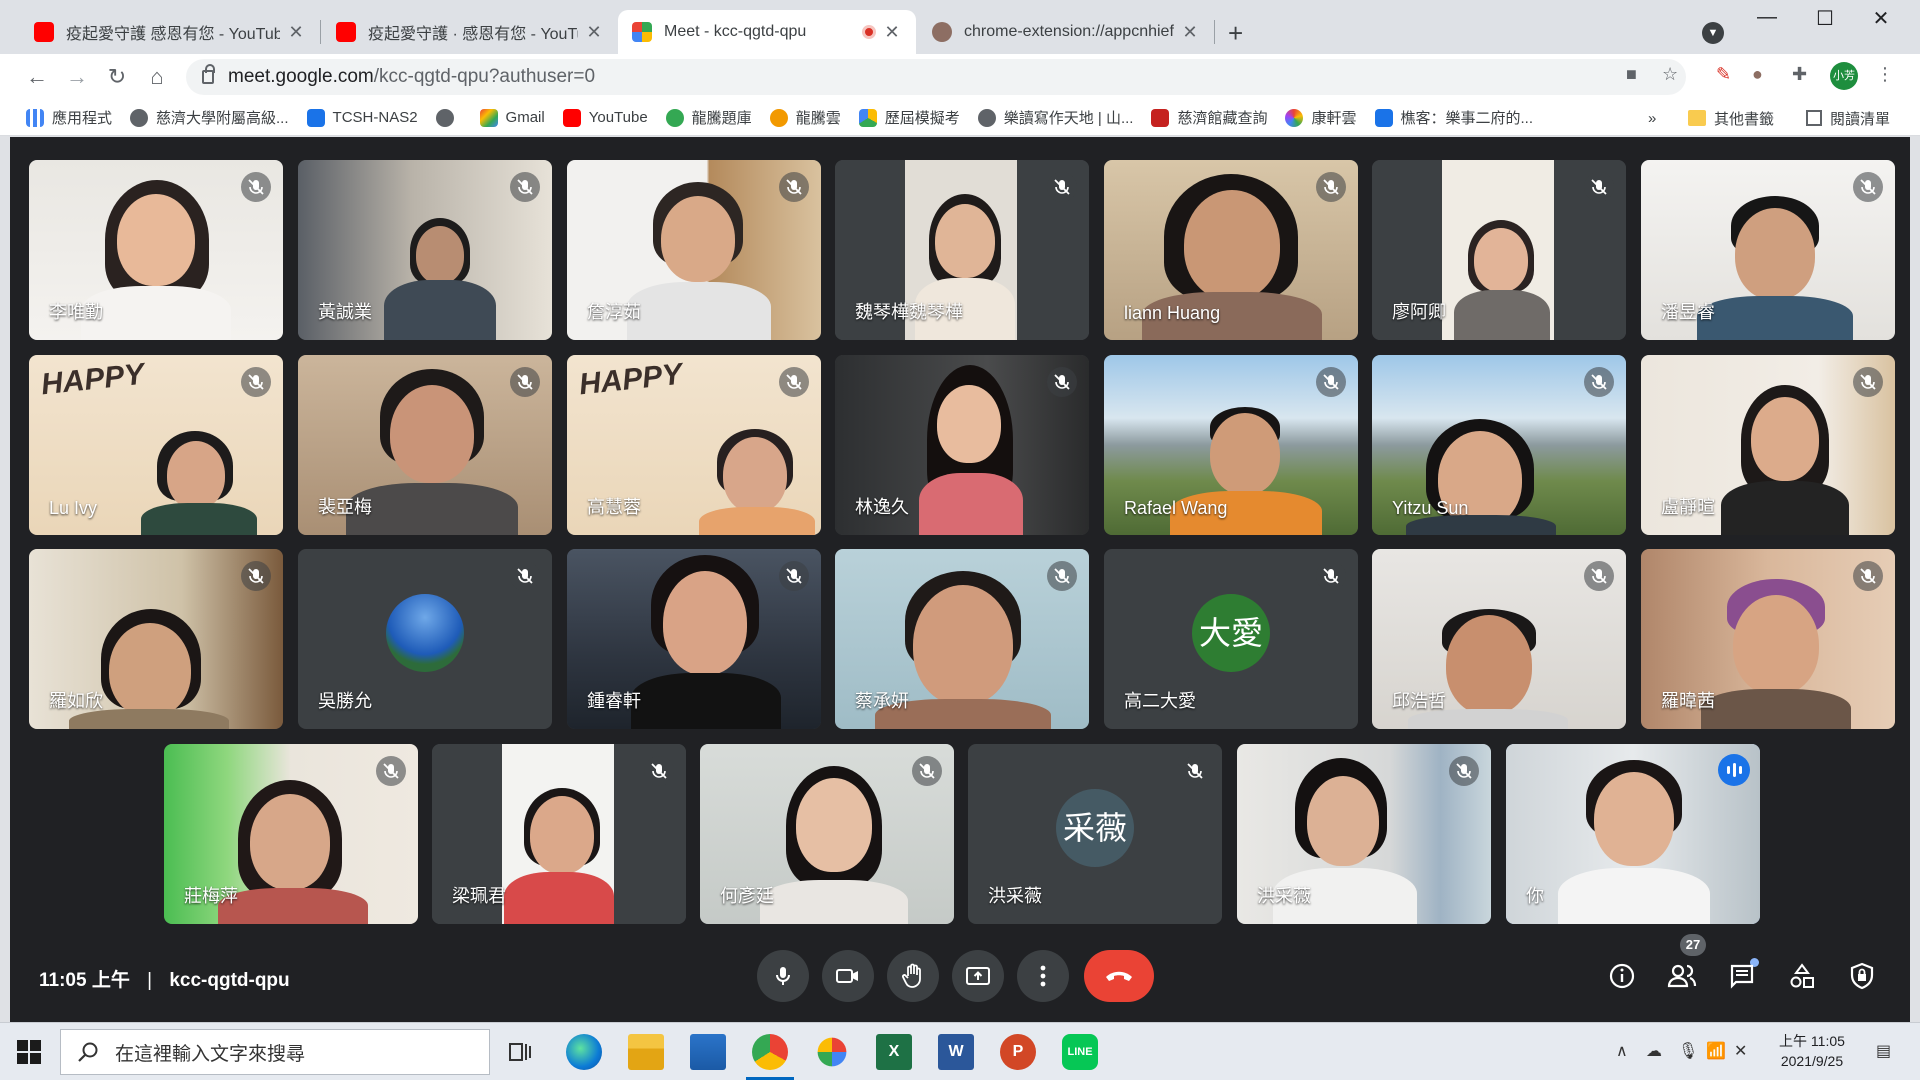 The height and width of the screenshot is (1080, 1920). What do you see at coordinates (1231, 445) in the screenshot?
I see `participant-tile: Rafael Wang` at bounding box center [1231, 445].